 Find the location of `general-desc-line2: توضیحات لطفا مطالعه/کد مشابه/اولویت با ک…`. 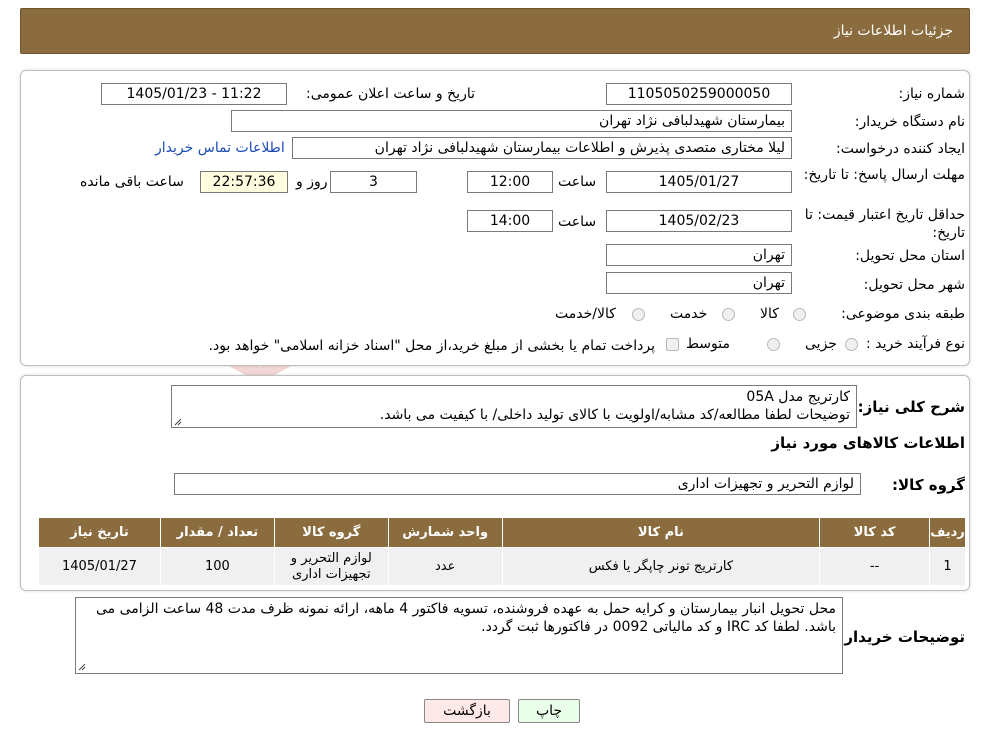

general-desc-line2: توضیحات لطفا مطالعه/کد مشابه/اولویت با ک… is located at coordinates (614, 415).